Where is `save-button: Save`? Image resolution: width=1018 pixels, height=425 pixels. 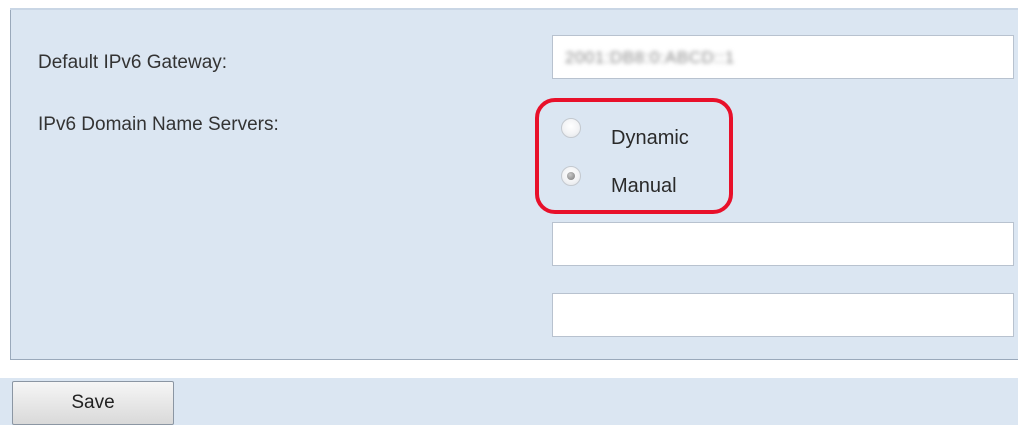 save-button: Save is located at coordinates (93, 403).